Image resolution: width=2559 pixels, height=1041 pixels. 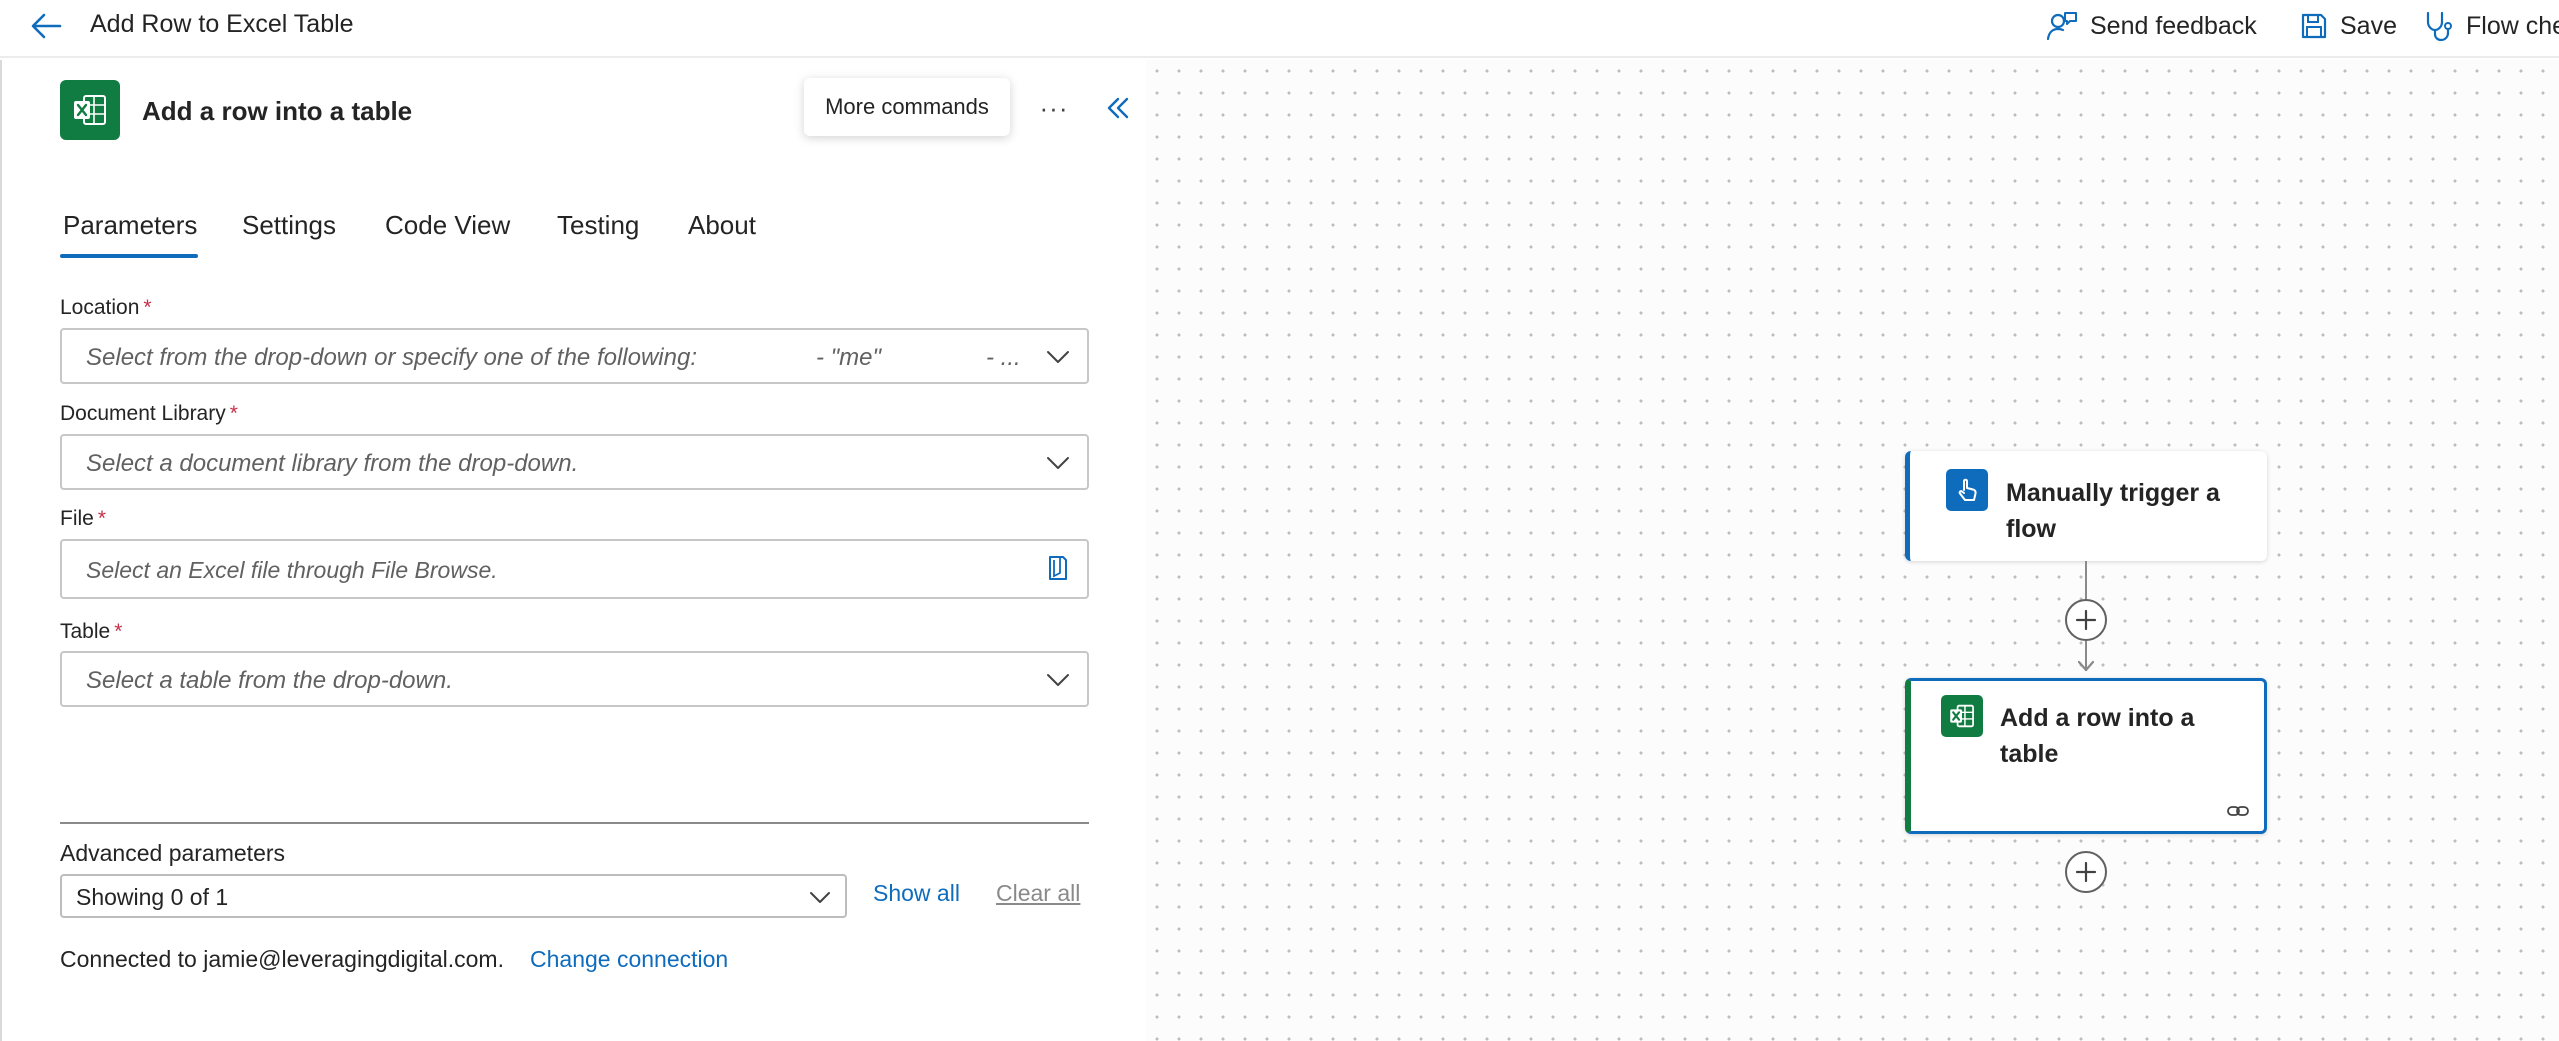 I want to click on double-chevron-left-icon, so click(x=1118, y=108).